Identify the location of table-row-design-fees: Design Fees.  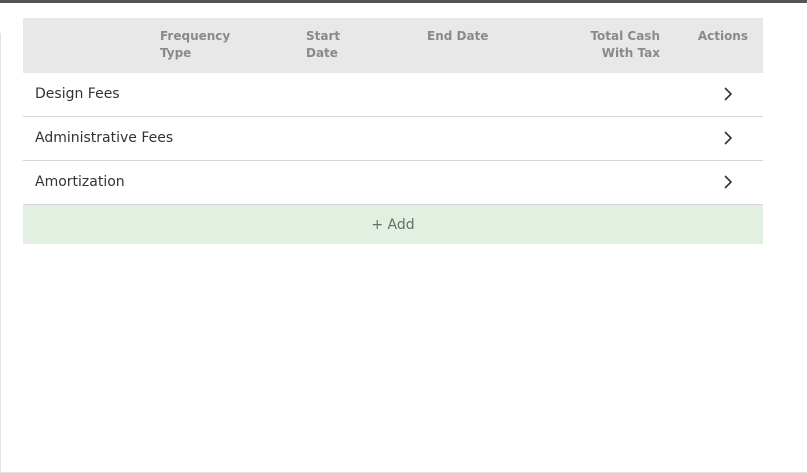
(393, 95).